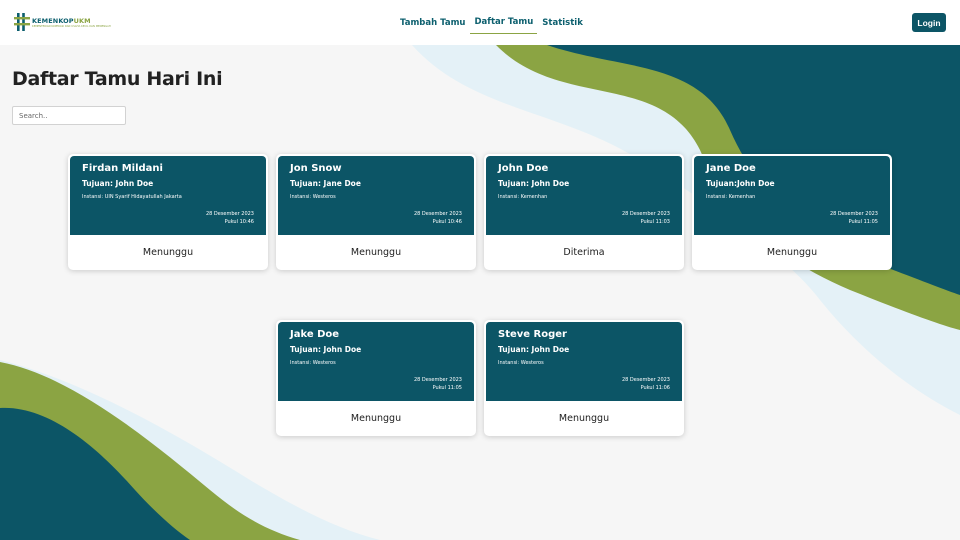 Image resolution: width=960 pixels, height=540 pixels. I want to click on logo-text: KEMENKOPUKM, so click(61, 20).